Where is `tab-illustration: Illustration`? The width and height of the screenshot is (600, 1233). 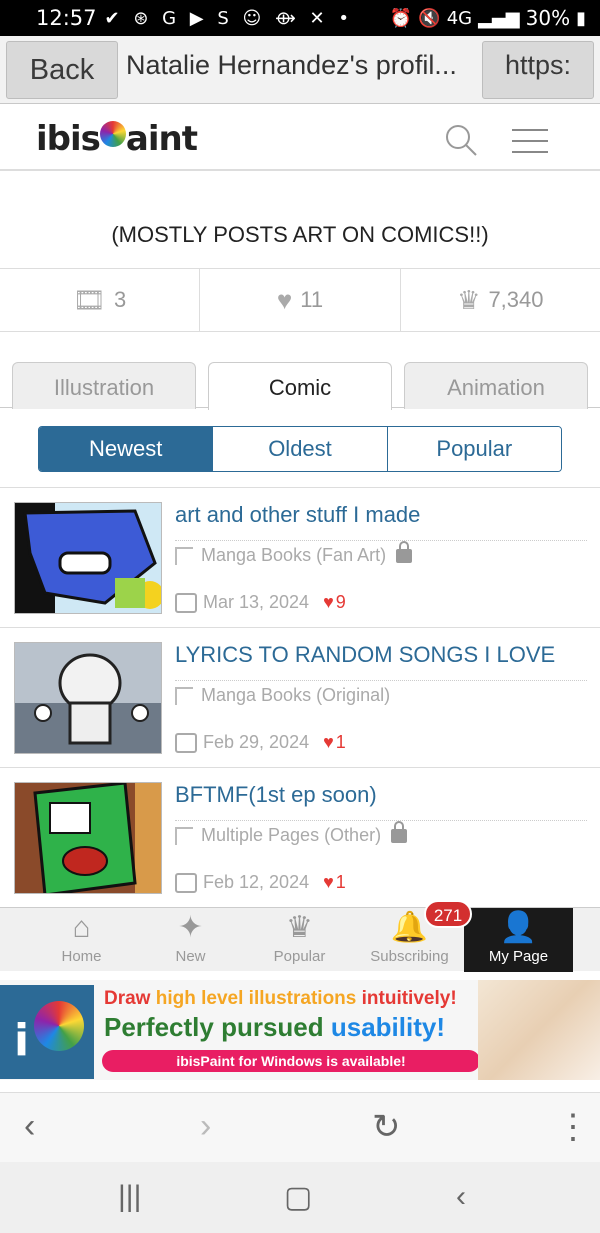
tab-illustration: Illustration is located at coordinates (104, 385).